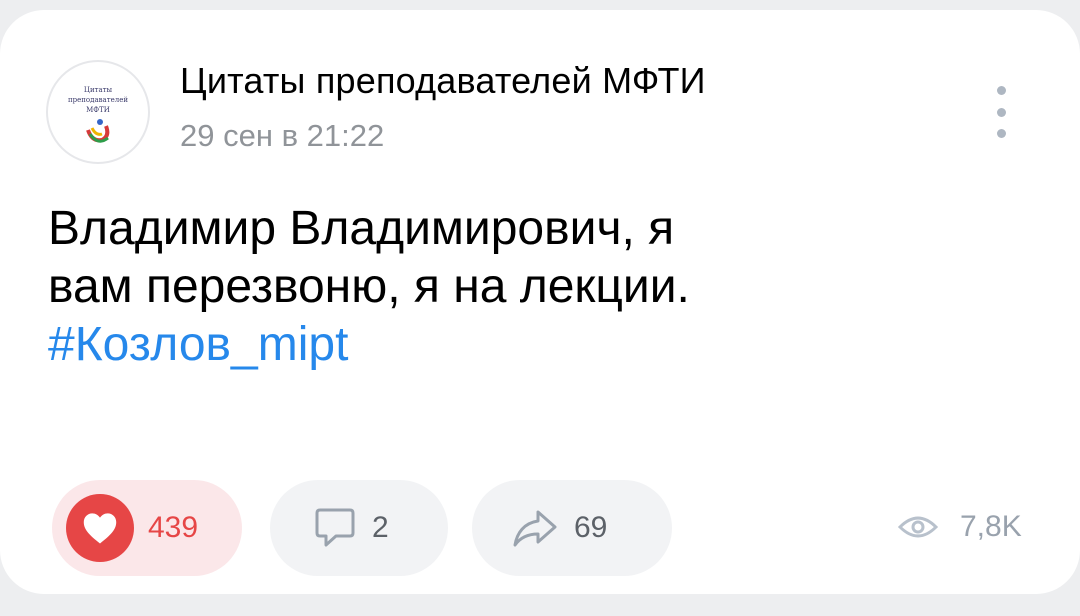 The width and height of the screenshot is (1080, 616). What do you see at coordinates (173, 527) in the screenshot?
I see `like-count: 439` at bounding box center [173, 527].